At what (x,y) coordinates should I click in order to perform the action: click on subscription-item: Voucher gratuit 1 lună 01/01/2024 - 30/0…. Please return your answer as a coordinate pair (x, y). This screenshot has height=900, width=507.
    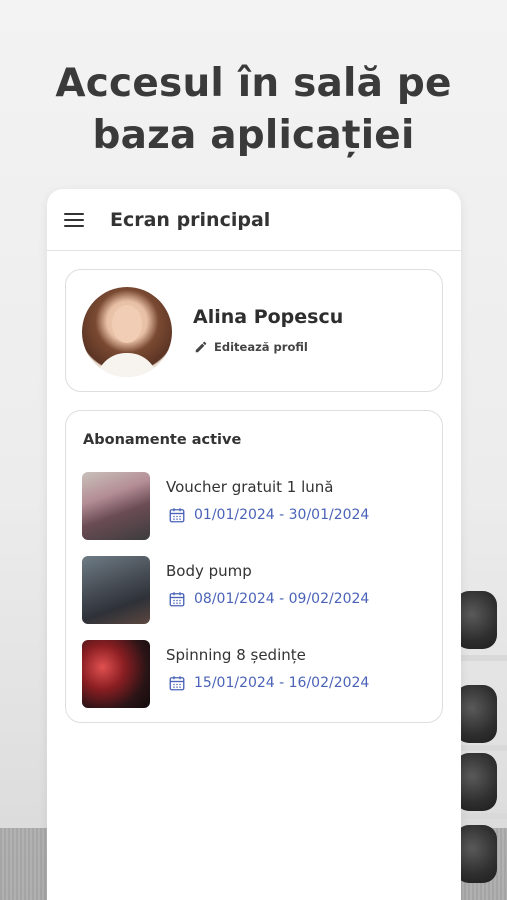
    Looking at the image, I should click on (257, 506).